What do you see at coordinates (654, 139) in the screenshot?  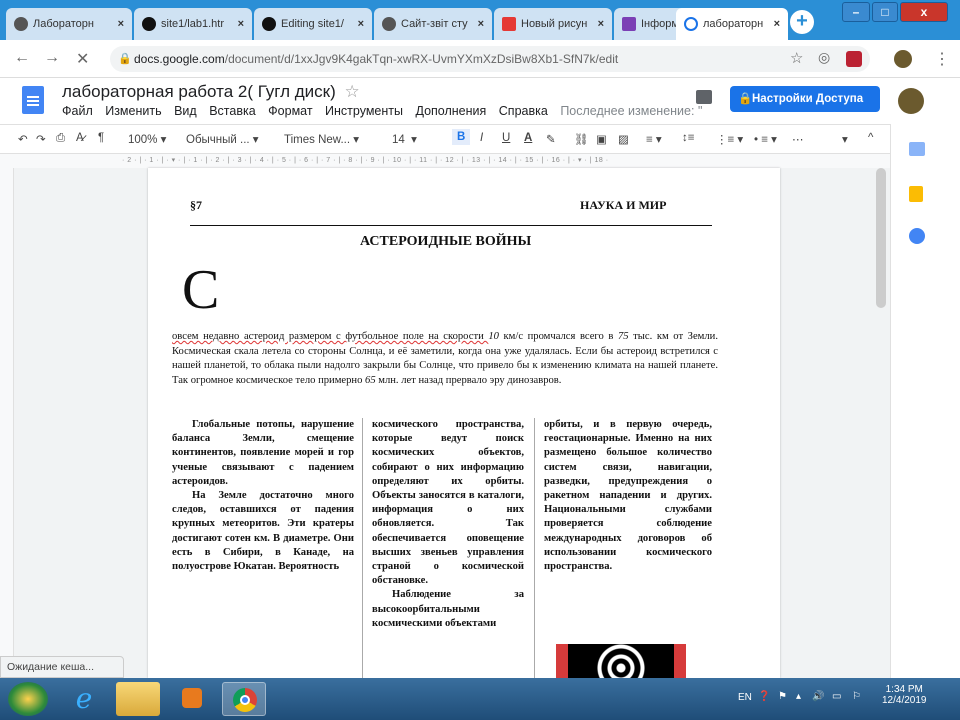 I see `align-icon: ≡ ▾` at bounding box center [654, 139].